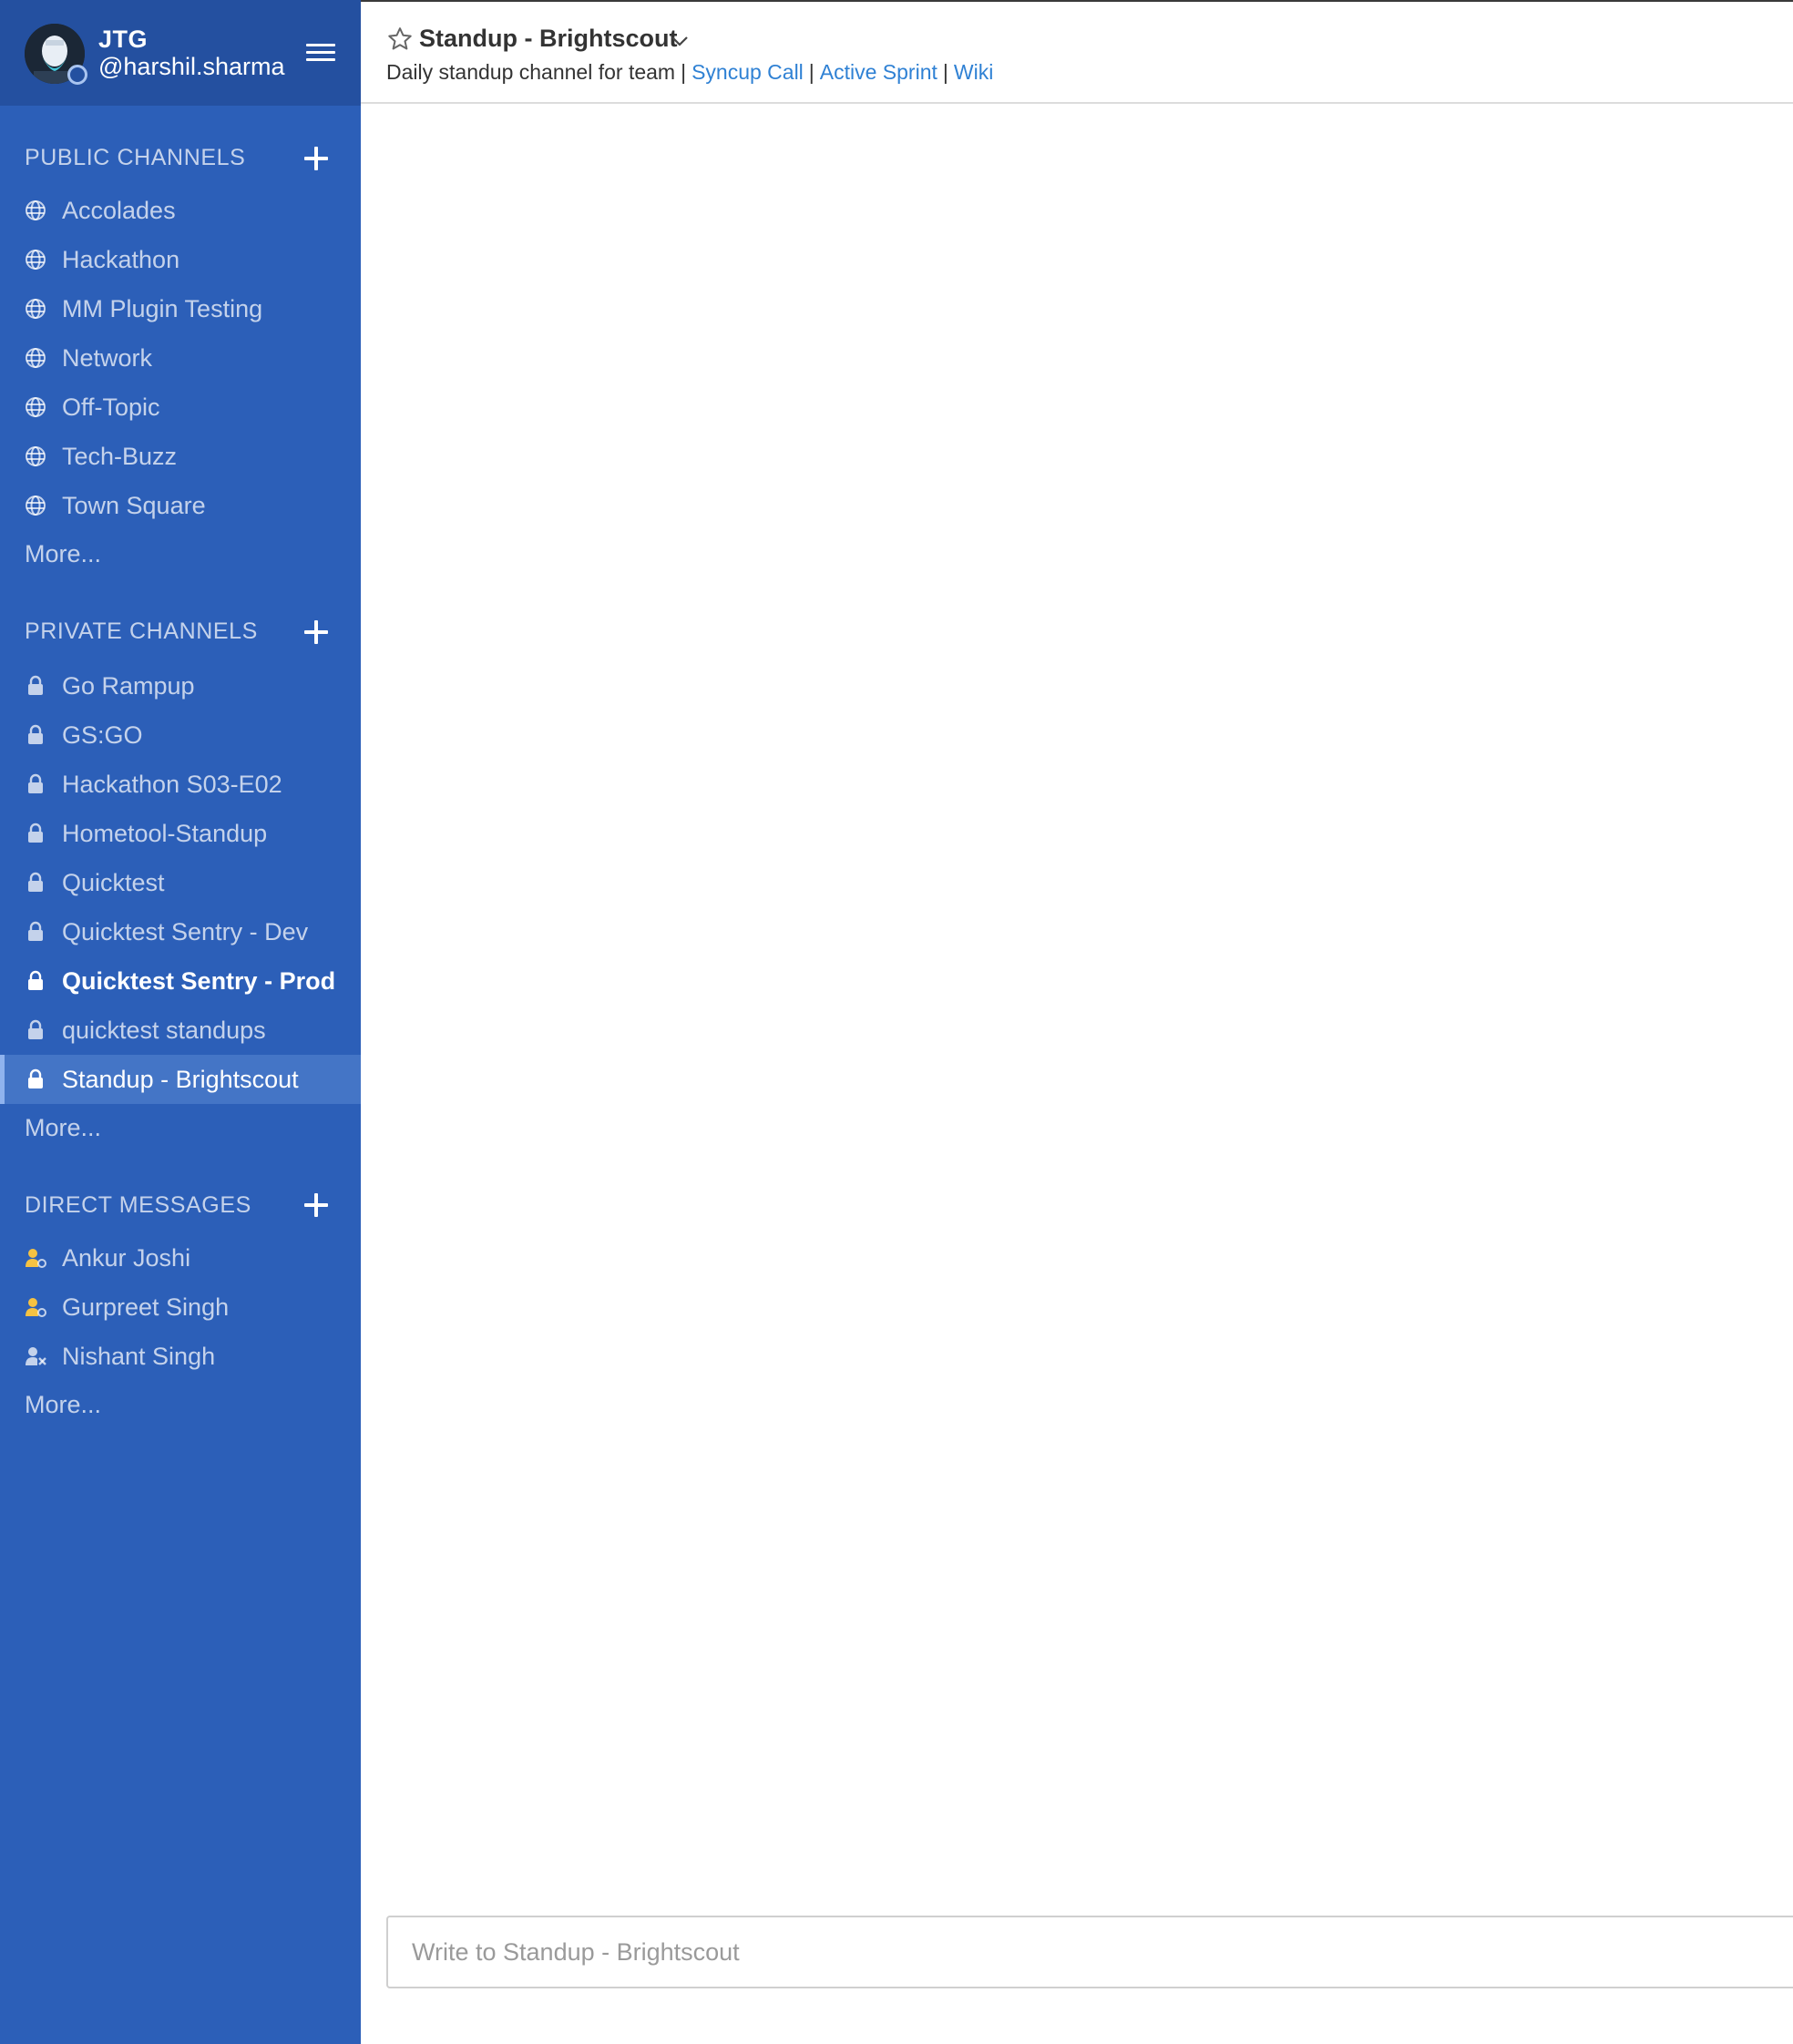  What do you see at coordinates (136, 158) in the screenshot?
I see `public-channels-title: PUBLIC CHANNELS` at bounding box center [136, 158].